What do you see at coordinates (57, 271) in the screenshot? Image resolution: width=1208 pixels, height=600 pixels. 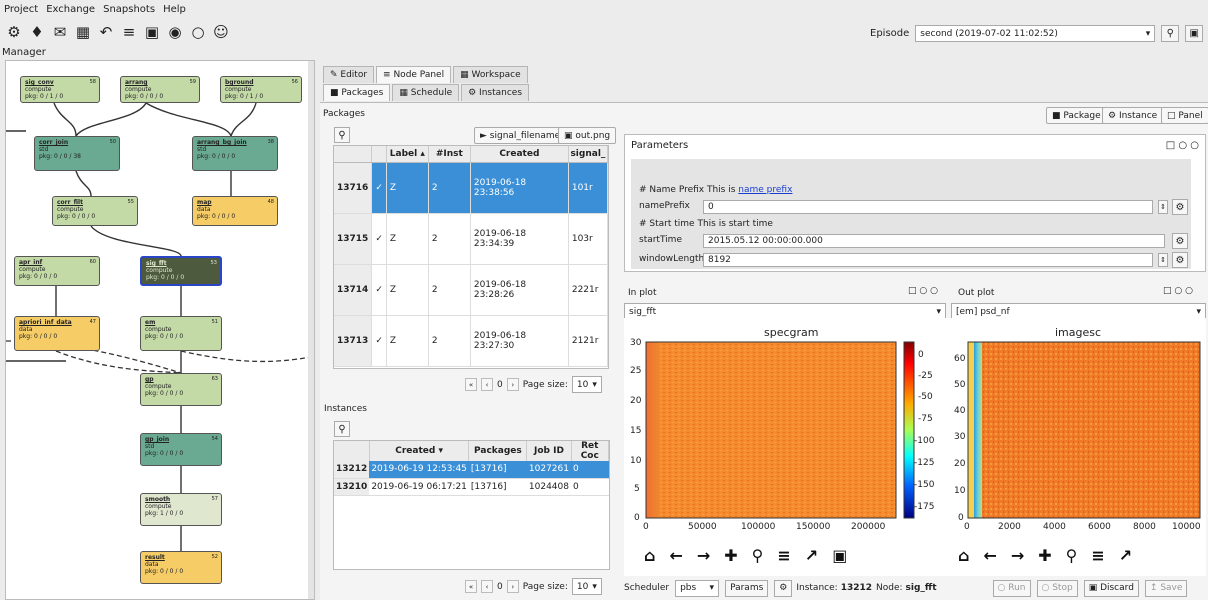 I see `node-apr-inf: apr_inf compute pkg: 0 / 0 / 0 60` at bounding box center [57, 271].